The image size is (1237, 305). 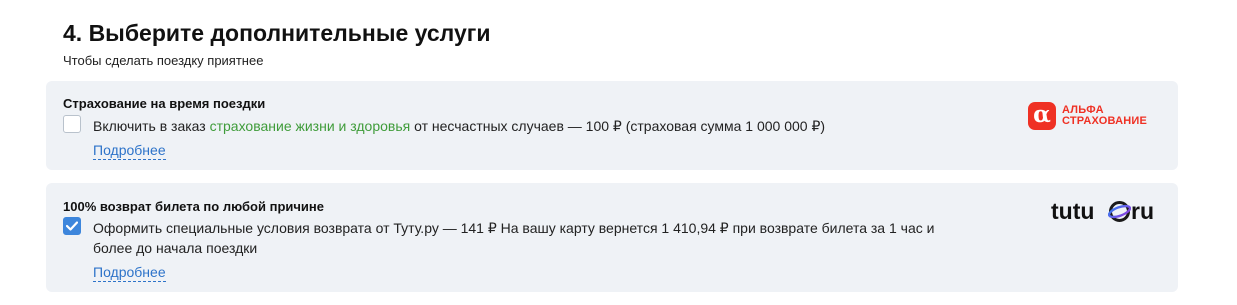 What do you see at coordinates (129, 151) in the screenshot?
I see `insurance-more-link: Подробнее` at bounding box center [129, 151].